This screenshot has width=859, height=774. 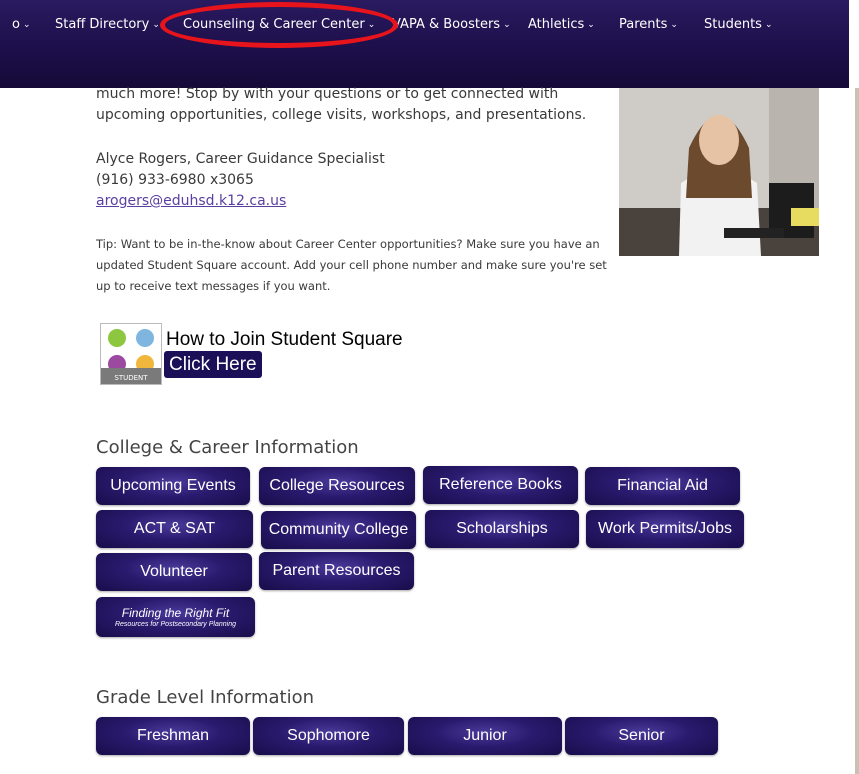 I want to click on button-label: Reference Books, so click(x=500, y=484).